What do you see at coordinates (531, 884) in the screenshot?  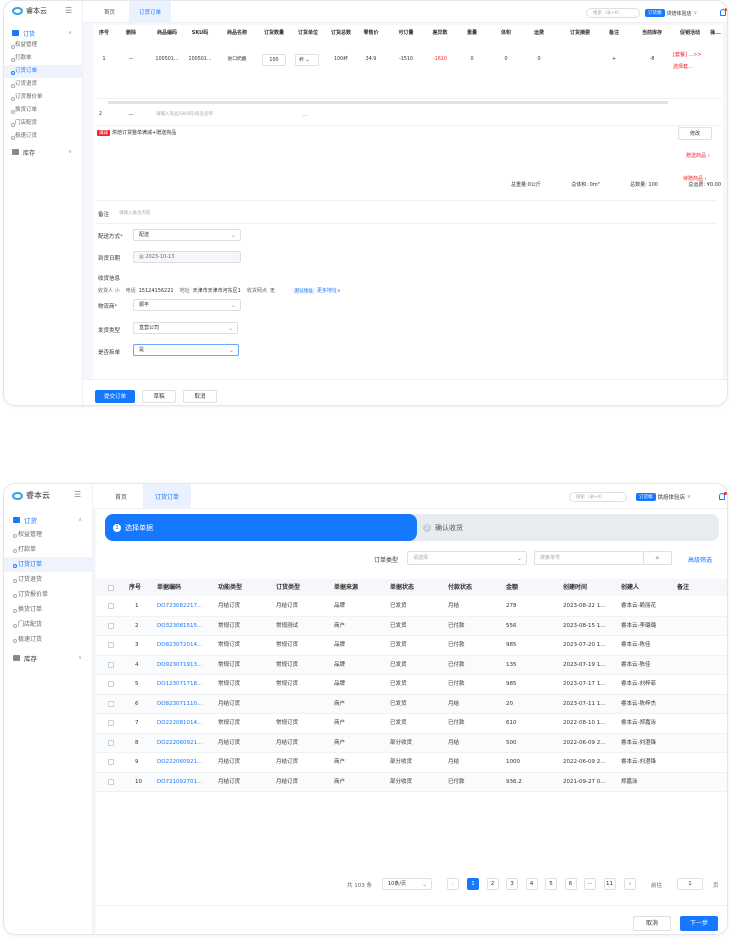 I see `page-4-button: 4` at bounding box center [531, 884].